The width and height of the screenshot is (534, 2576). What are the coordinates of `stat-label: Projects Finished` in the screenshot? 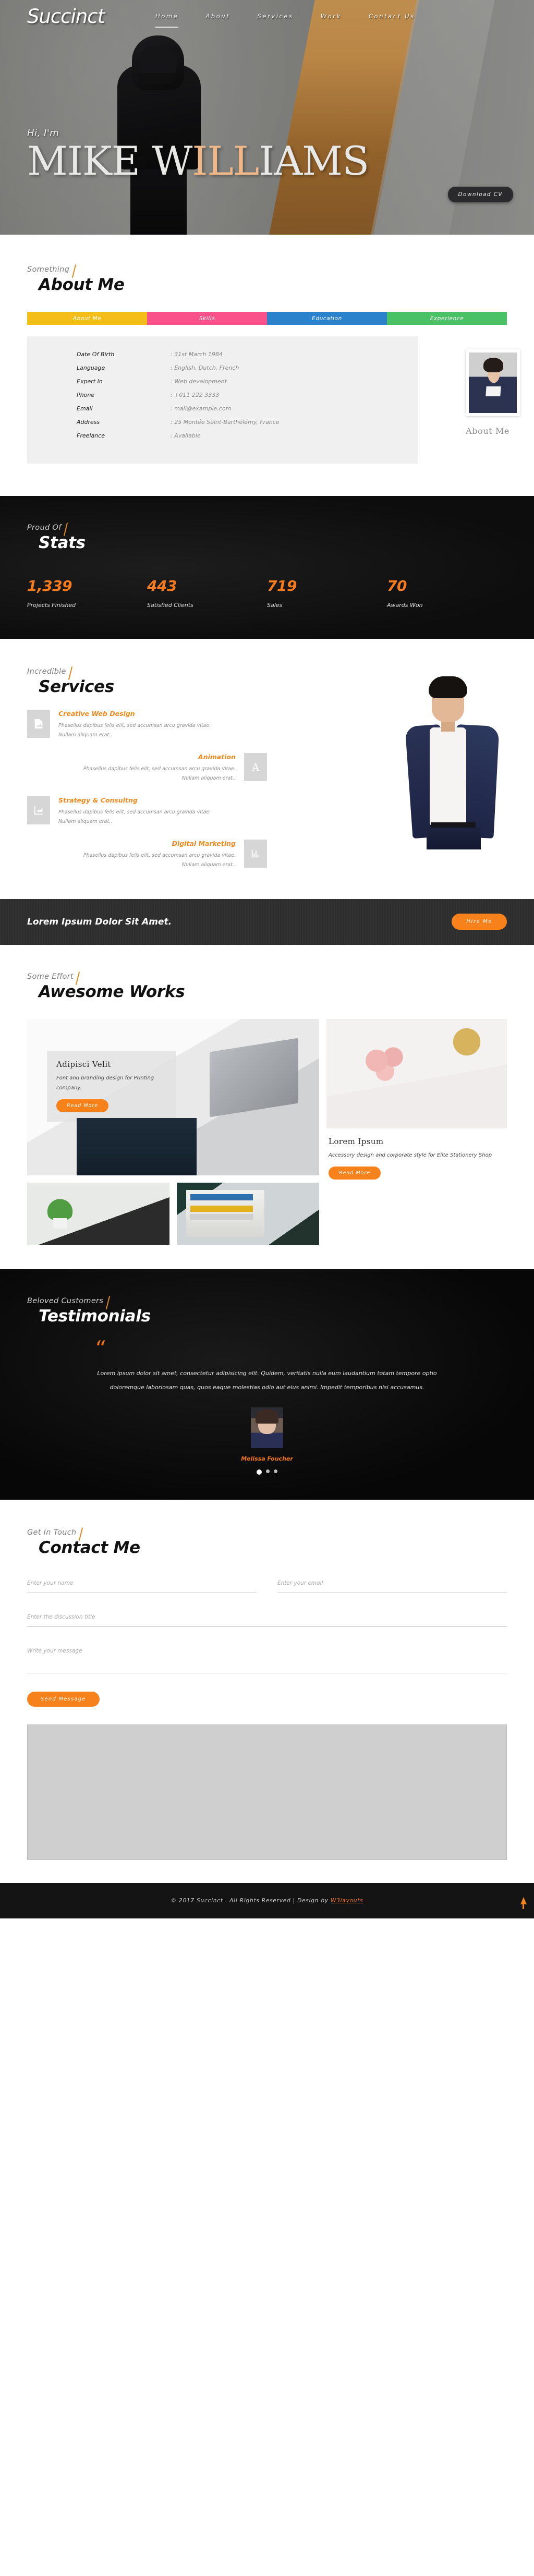 It's located at (51, 605).